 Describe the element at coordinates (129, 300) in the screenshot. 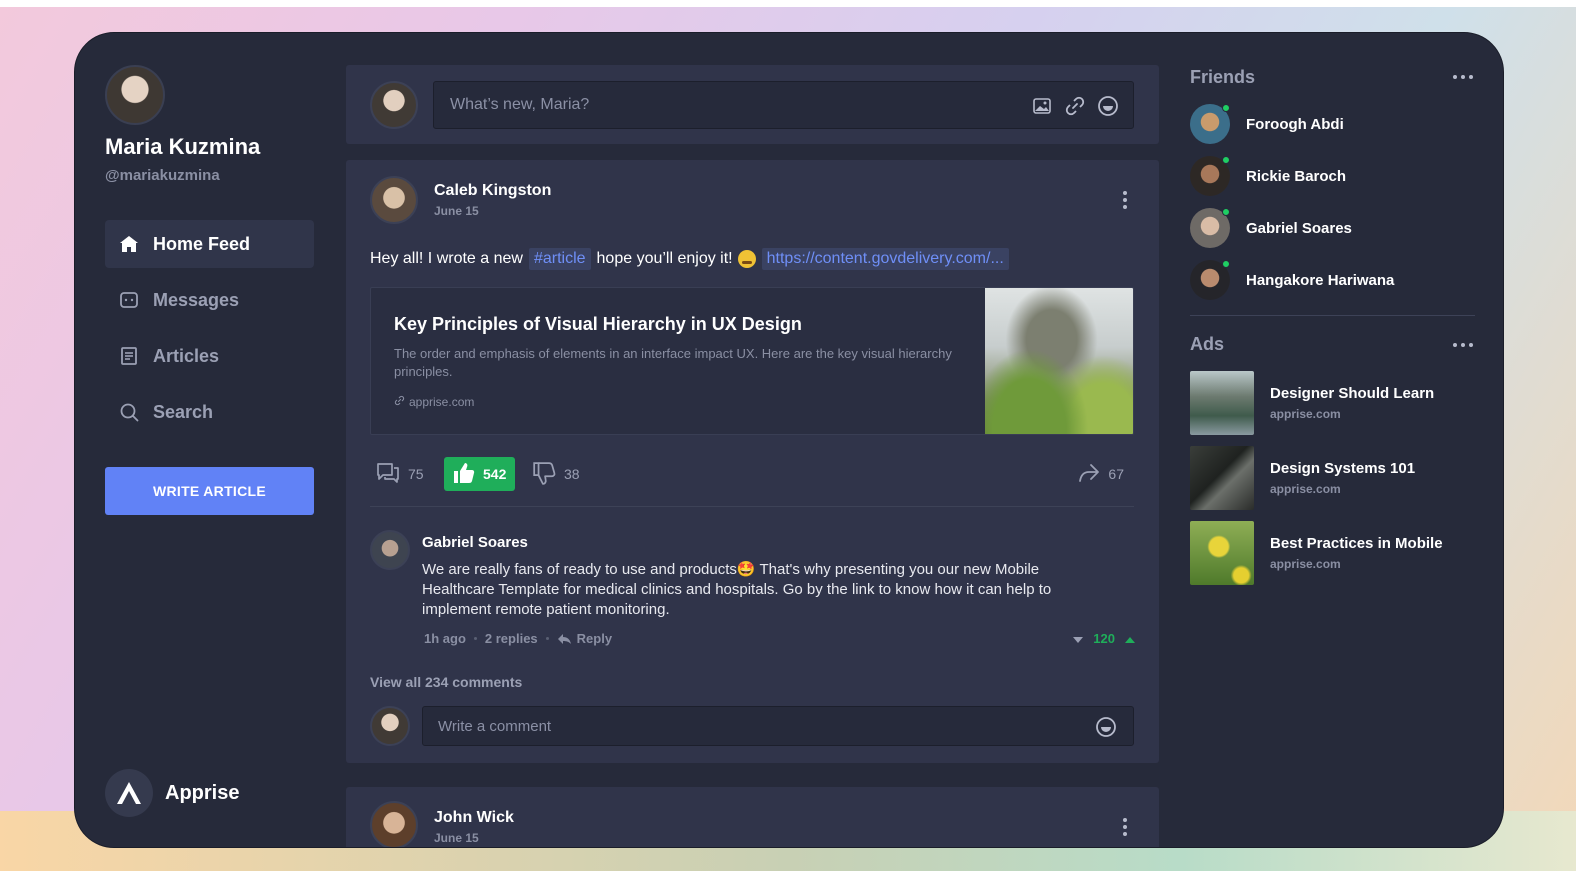

I see `messages-icon` at that location.